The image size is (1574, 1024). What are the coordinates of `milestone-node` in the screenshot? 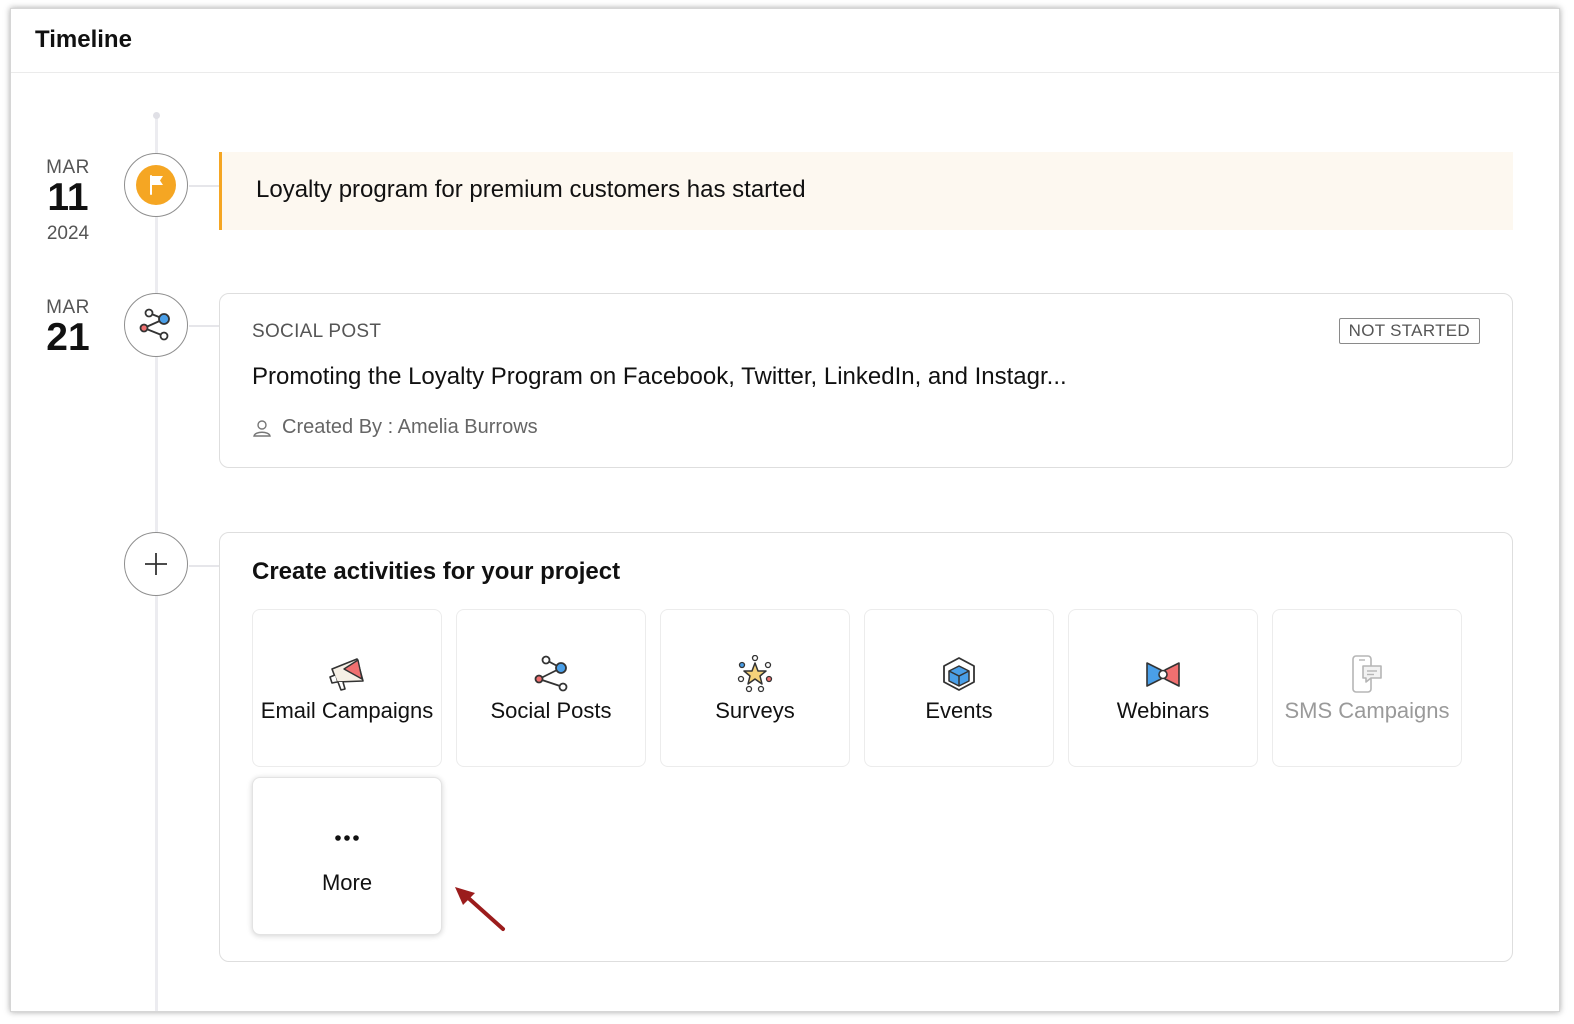 It's located at (156, 185).